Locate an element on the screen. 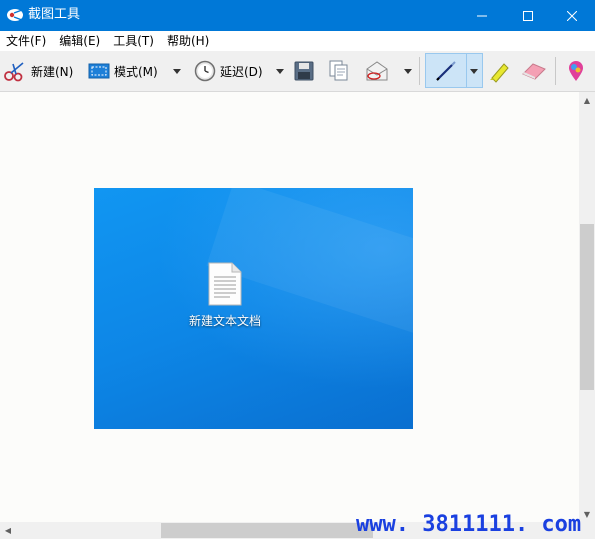 This screenshot has width=595, height=539. menu-edit: 编辑(E) is located at coordinates (80, 41).